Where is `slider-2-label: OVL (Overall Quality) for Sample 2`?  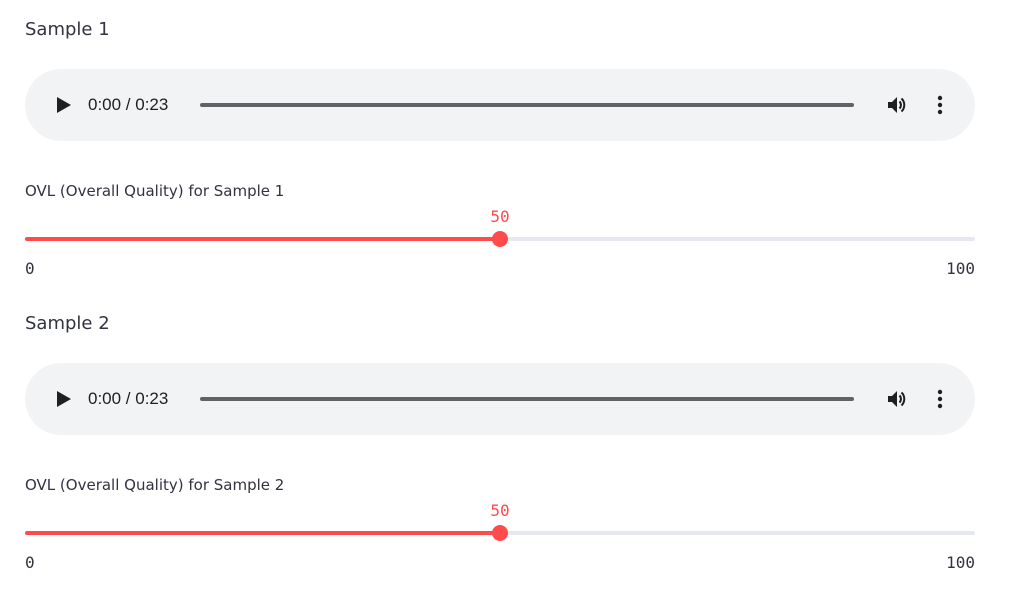 slider-2-label: OVL (Overall Quality) for Sample 2 is located at coordinates (155, 485).